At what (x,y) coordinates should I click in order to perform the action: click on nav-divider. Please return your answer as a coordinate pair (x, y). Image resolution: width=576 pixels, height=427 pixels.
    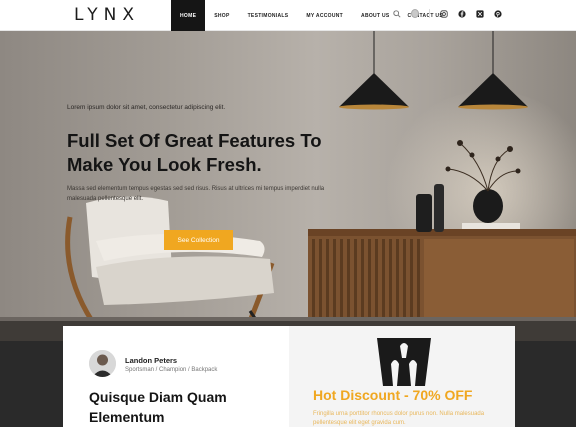
    Looking at the image, I should click on (429, 13).